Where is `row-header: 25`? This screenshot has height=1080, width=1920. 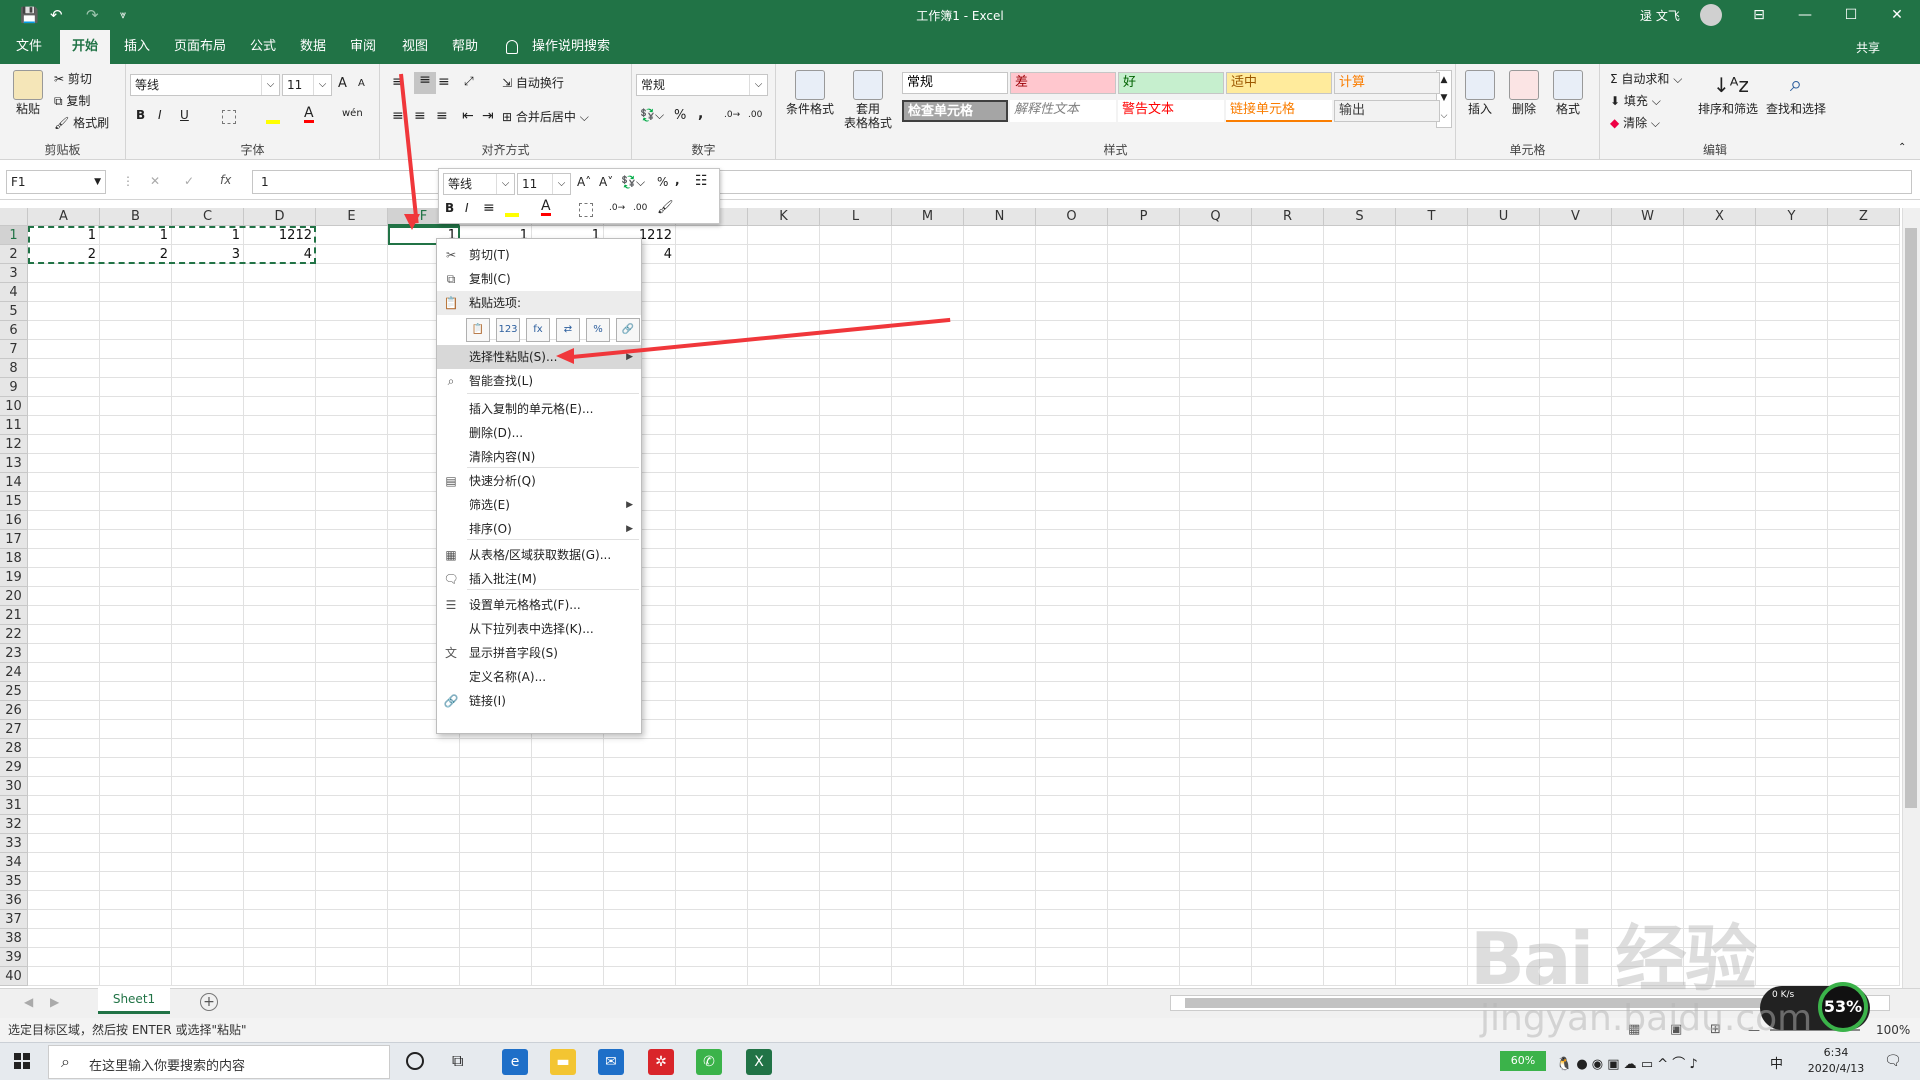
row-header: 25 is located at coordinates (14, 691).